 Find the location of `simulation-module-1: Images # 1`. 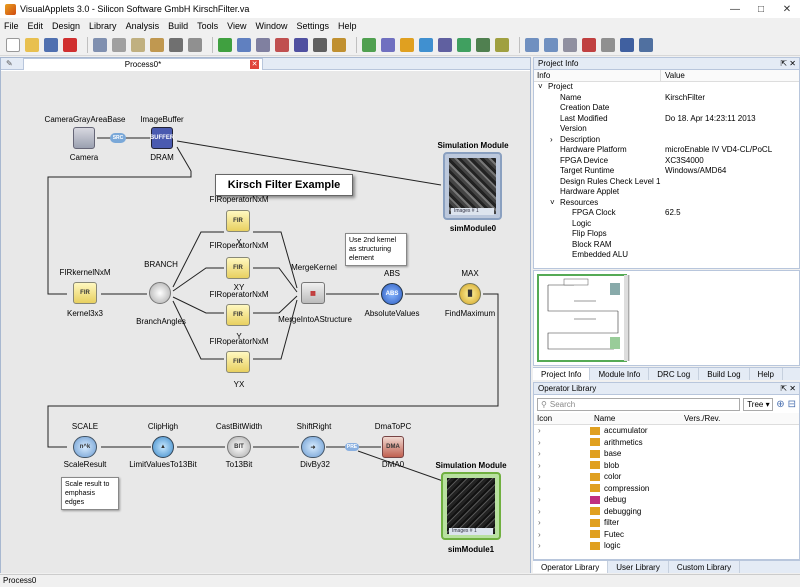

simulation-module-1: Images # 1 is located at coordinates (471, 506).